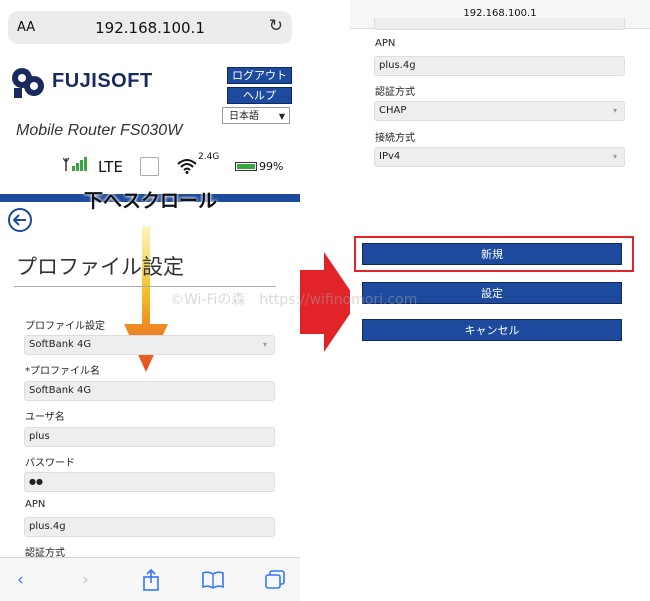 The image size is (650, 601). I want to click on sim-card-icon, so click(149, 166).